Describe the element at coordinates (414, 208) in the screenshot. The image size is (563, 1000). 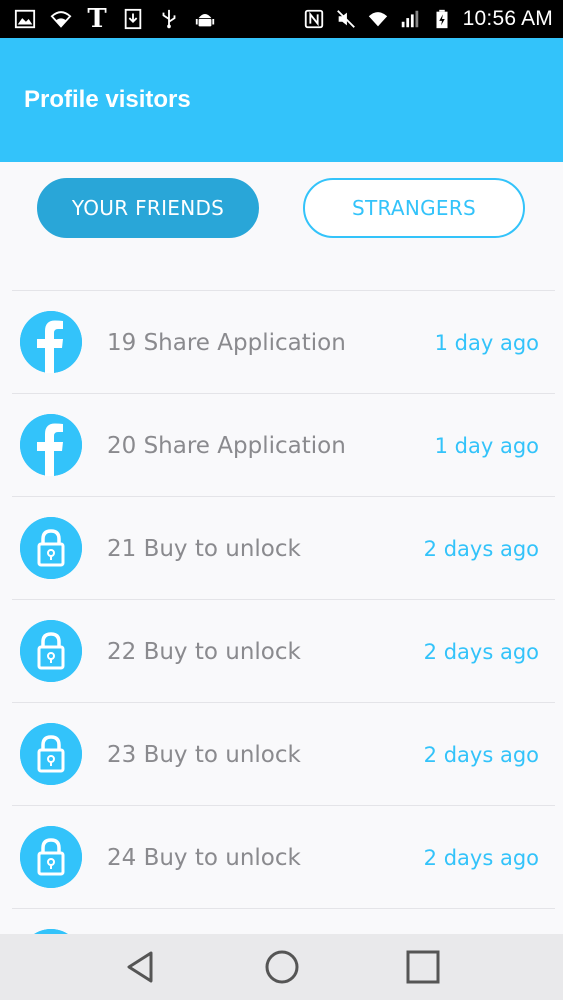
I see `tab-strangers: STRANGERS` at that location.